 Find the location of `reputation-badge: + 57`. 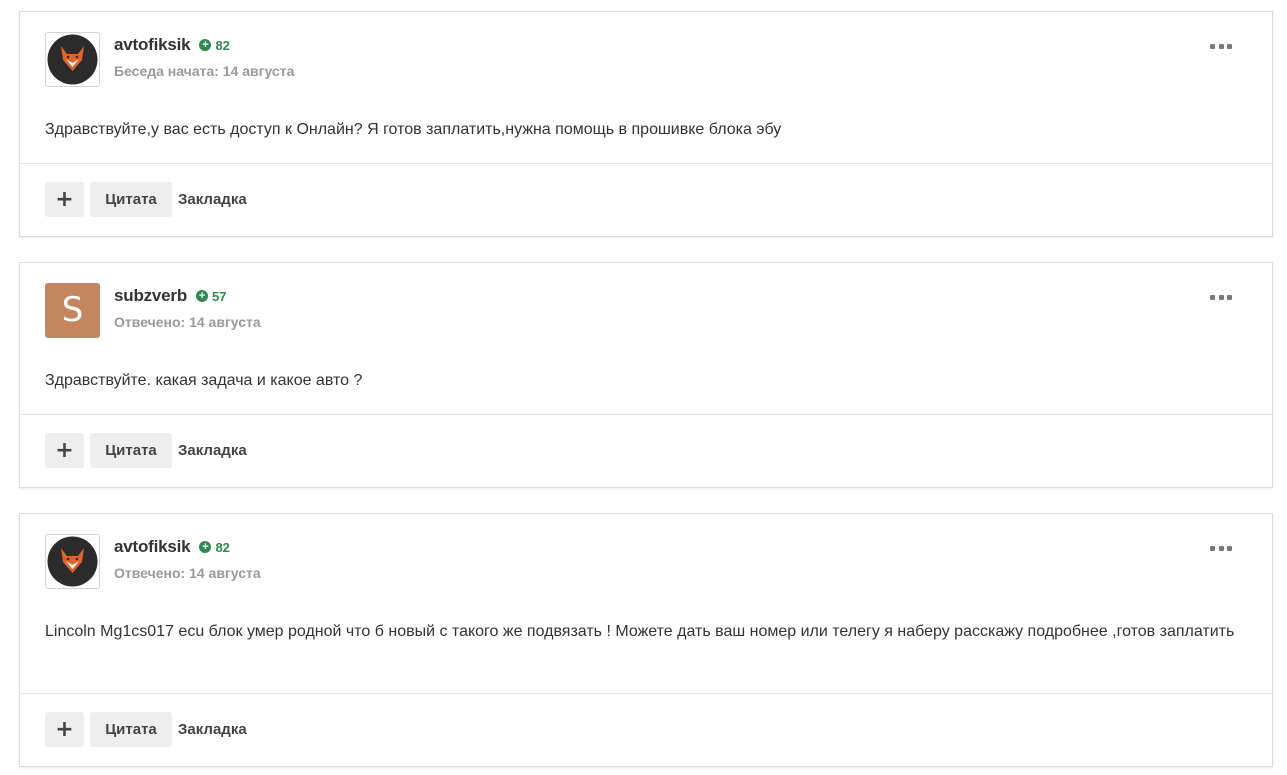

reputation-badge: + 57 is located at coordinates (211, 296).